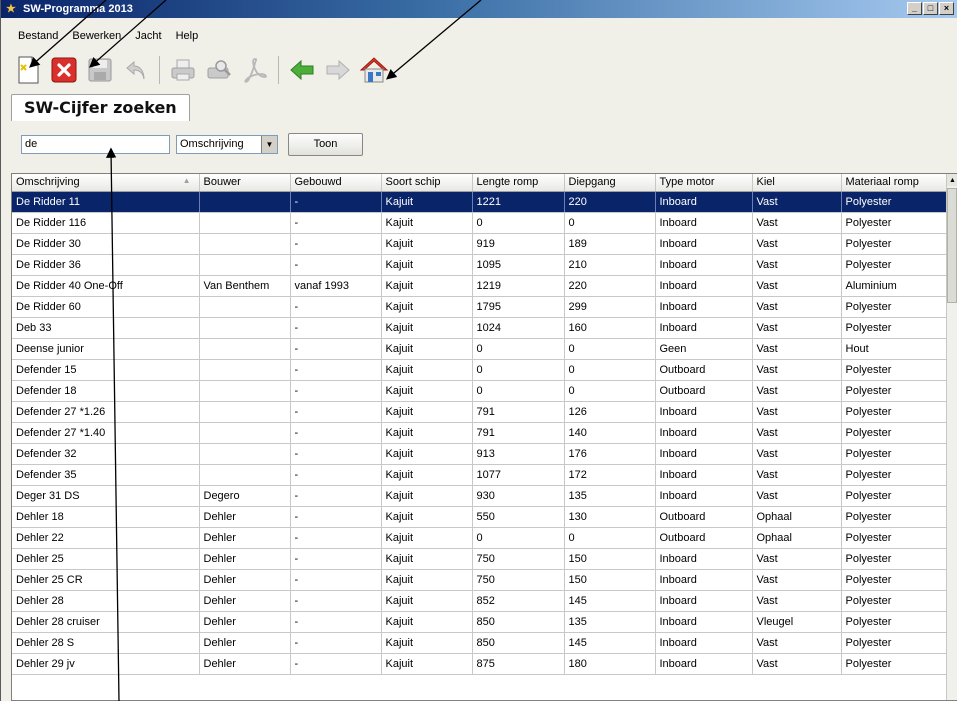  I want to click on title-bar: ★ SW-Programma 2013 _ □ ×, so click(479, 9).